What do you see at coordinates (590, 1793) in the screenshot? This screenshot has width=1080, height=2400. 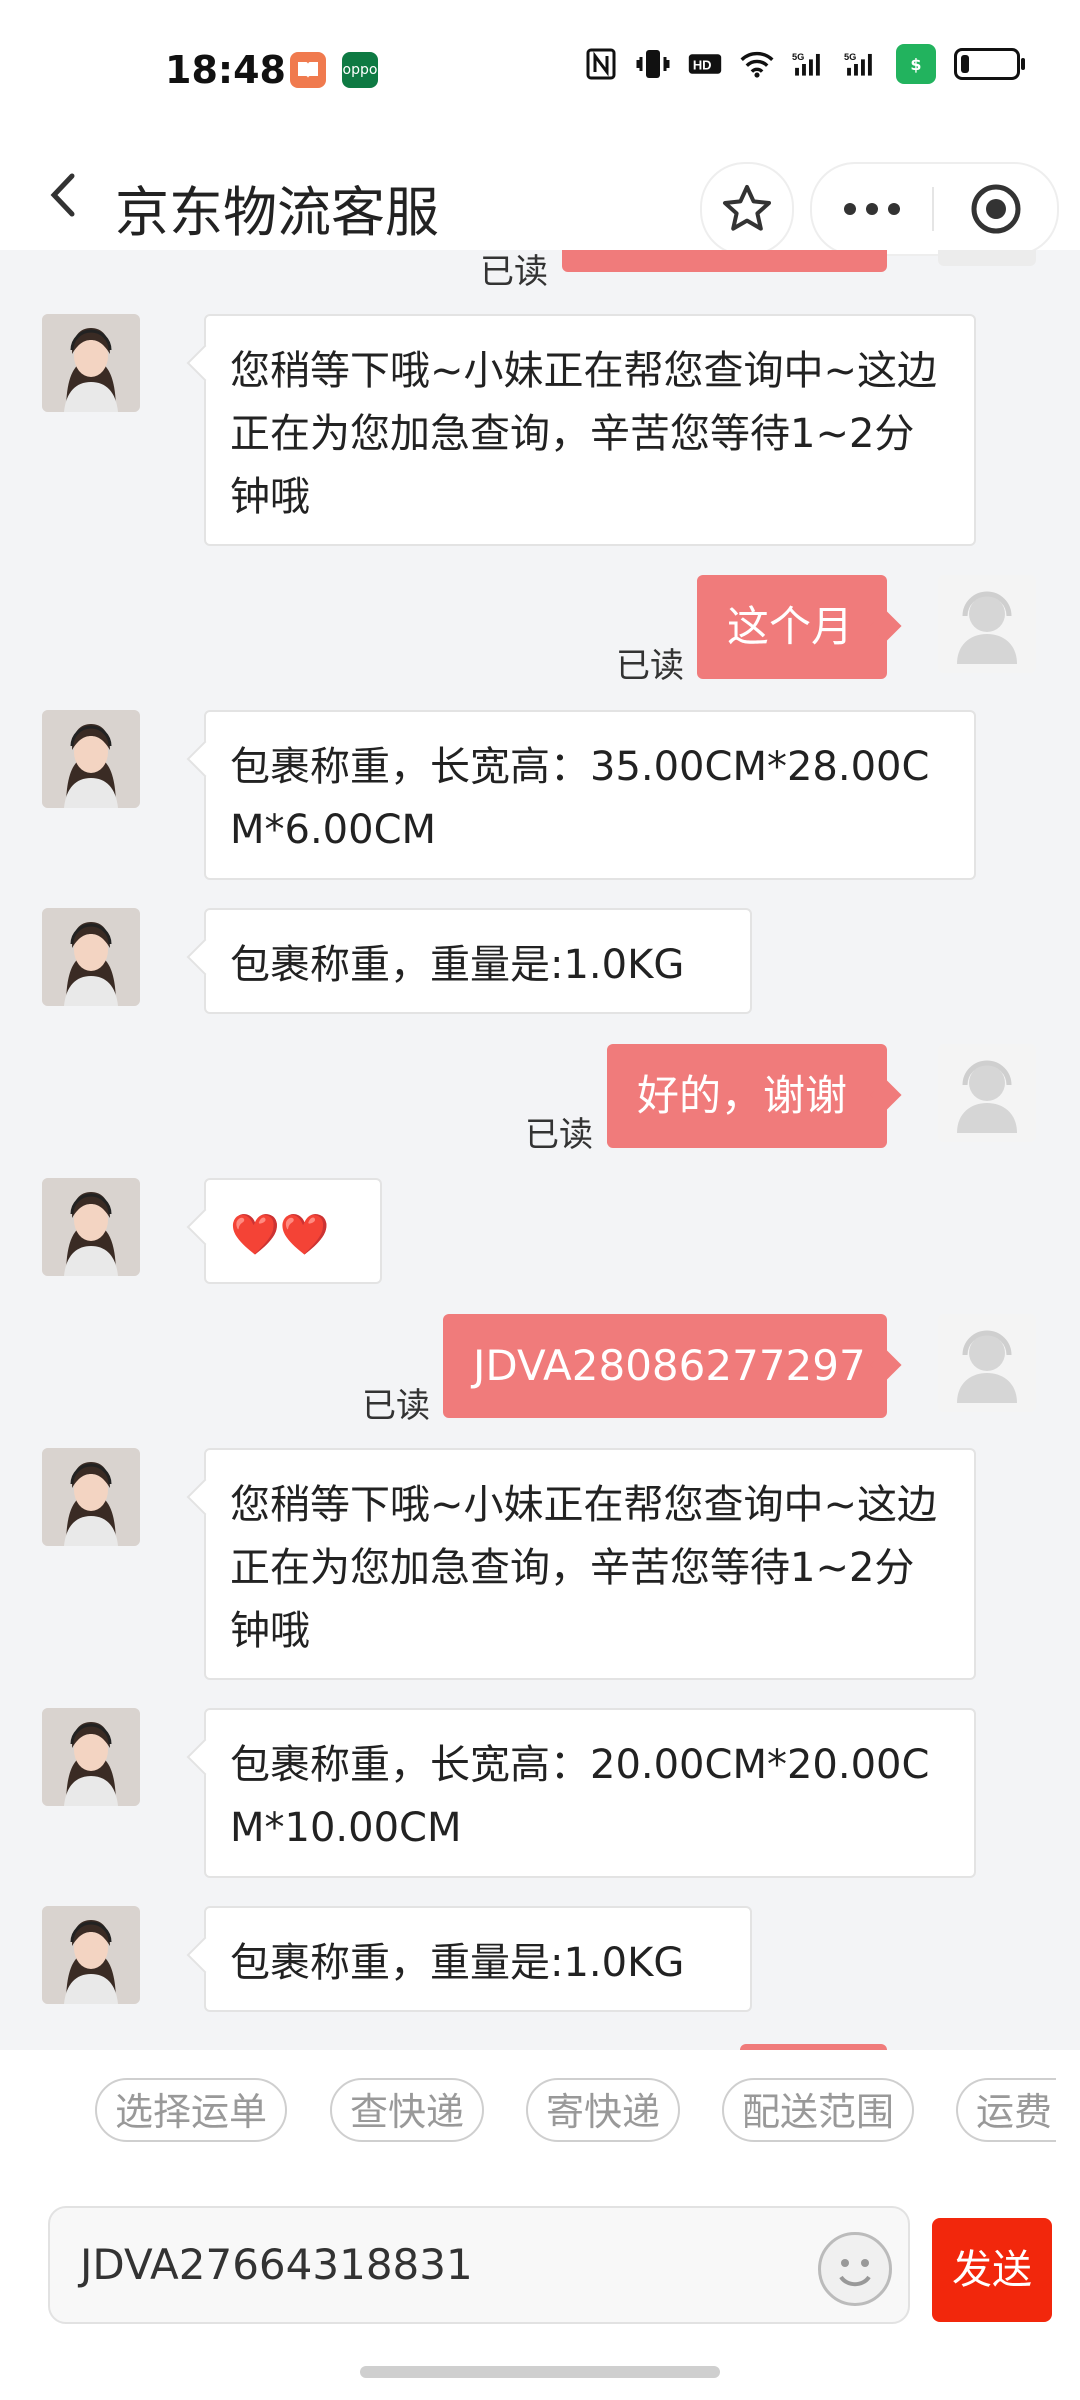 I see `message-bubble-in: 包裹称重，长宽高：20.00CM*20.00CM*10.00CM` at bounding box center [590, 1793].